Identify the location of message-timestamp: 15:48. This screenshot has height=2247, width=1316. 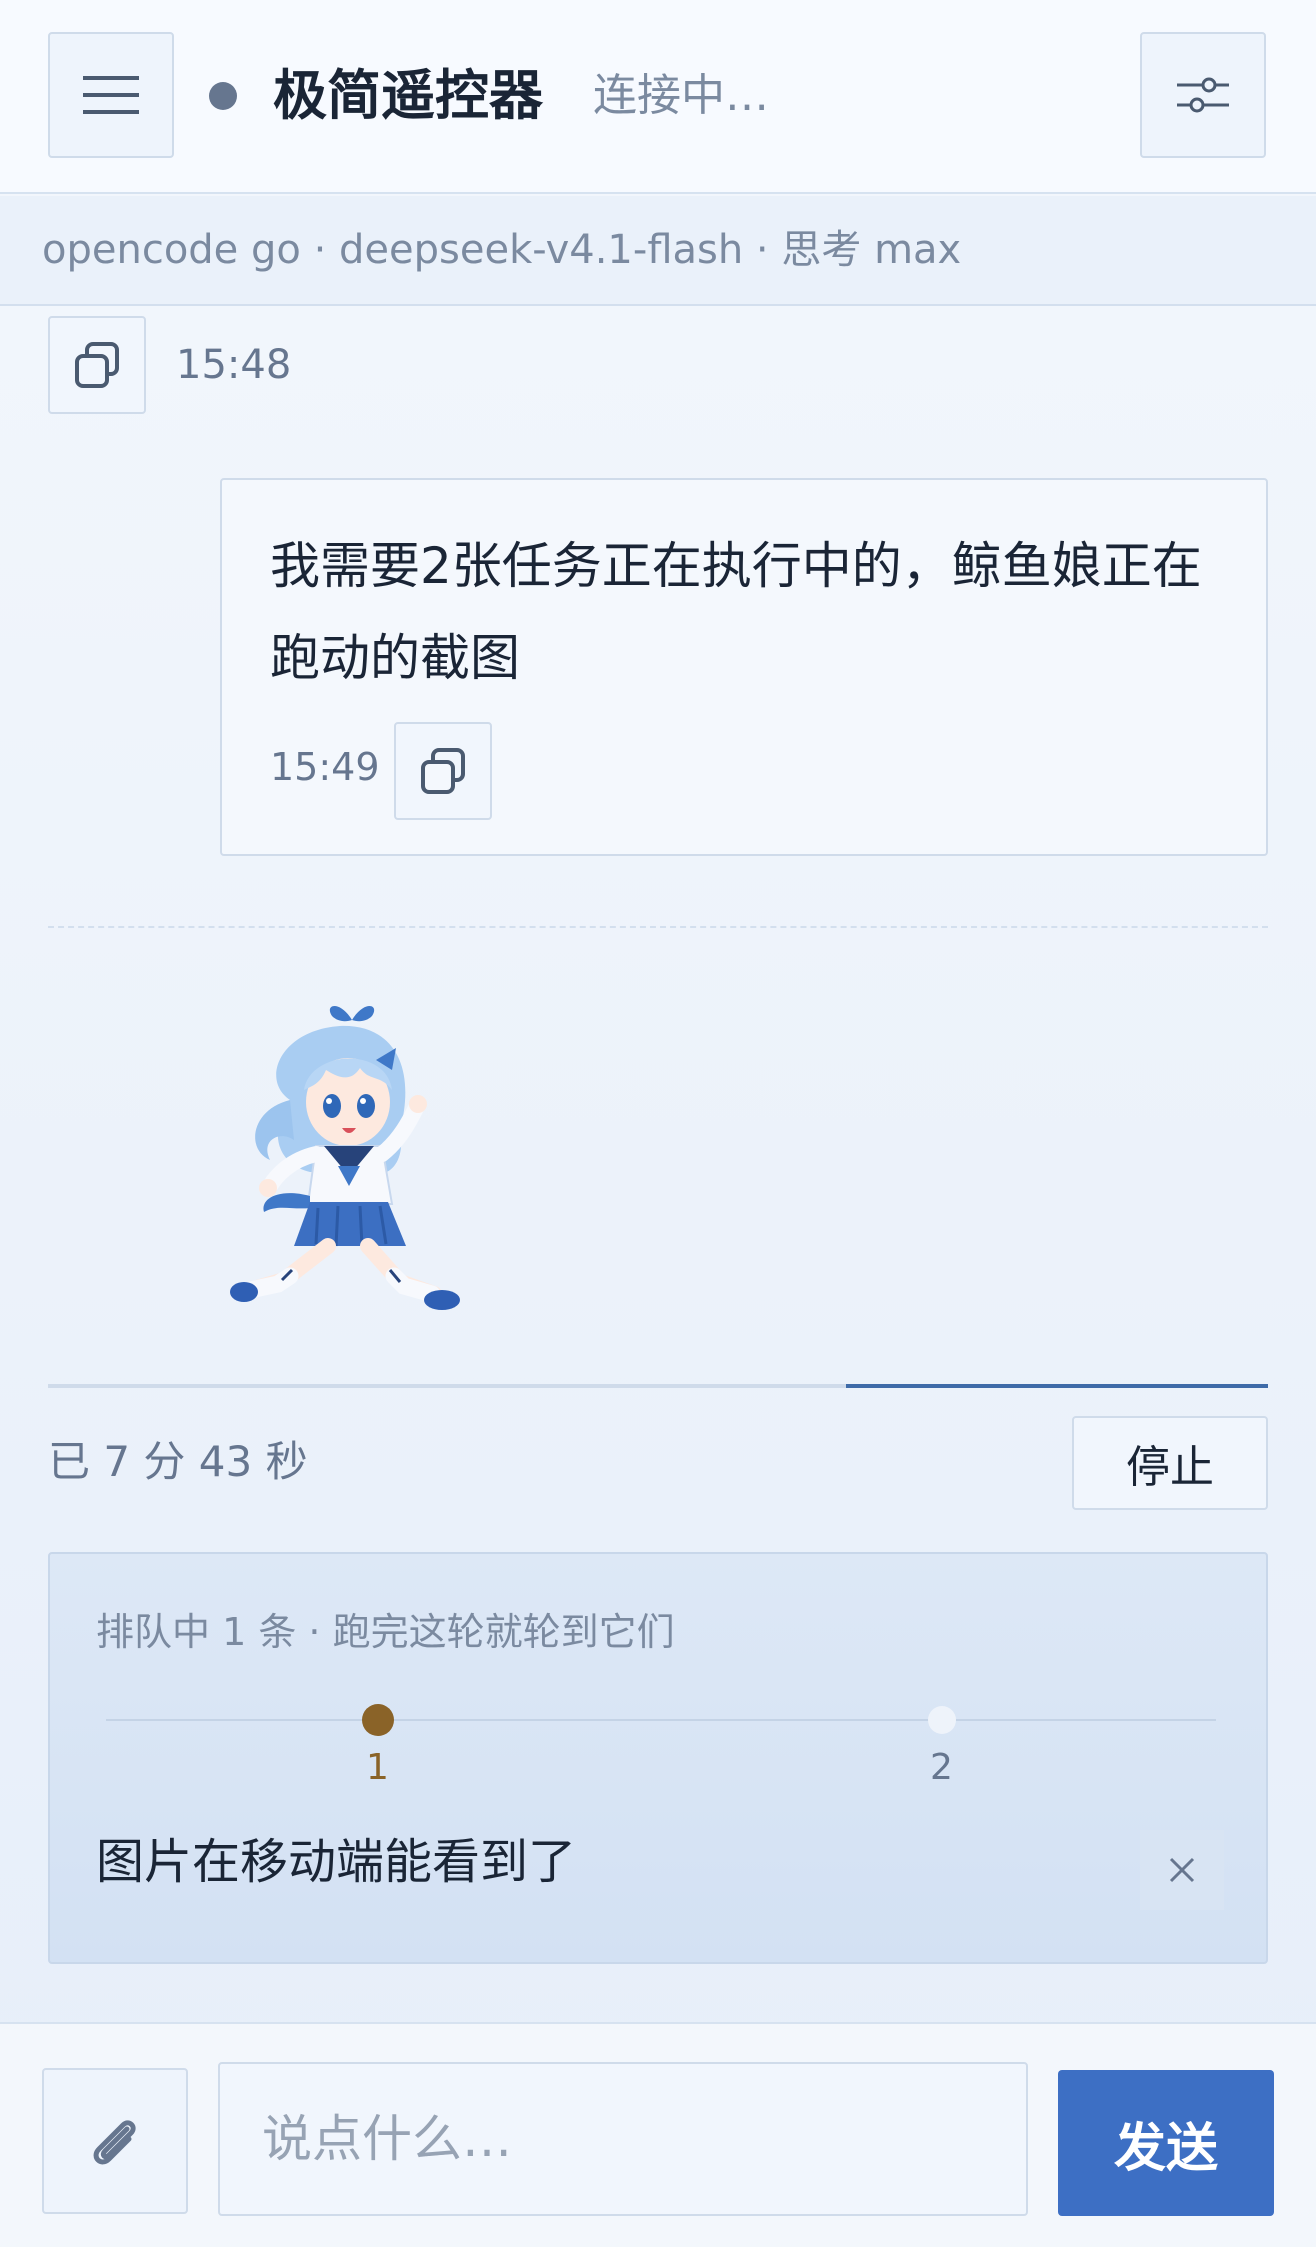
(234, 365).